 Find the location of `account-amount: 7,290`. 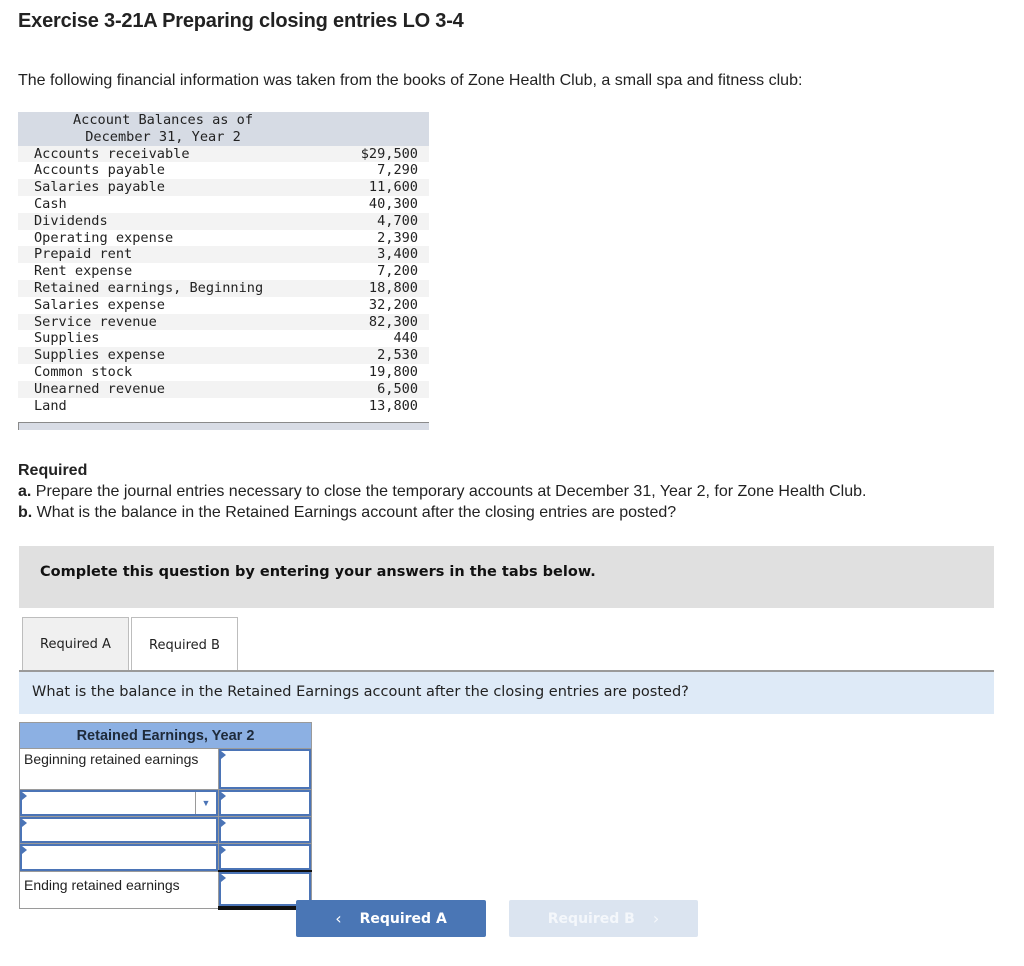

account-amount: 7,290 is located at coordinates (397, 170).